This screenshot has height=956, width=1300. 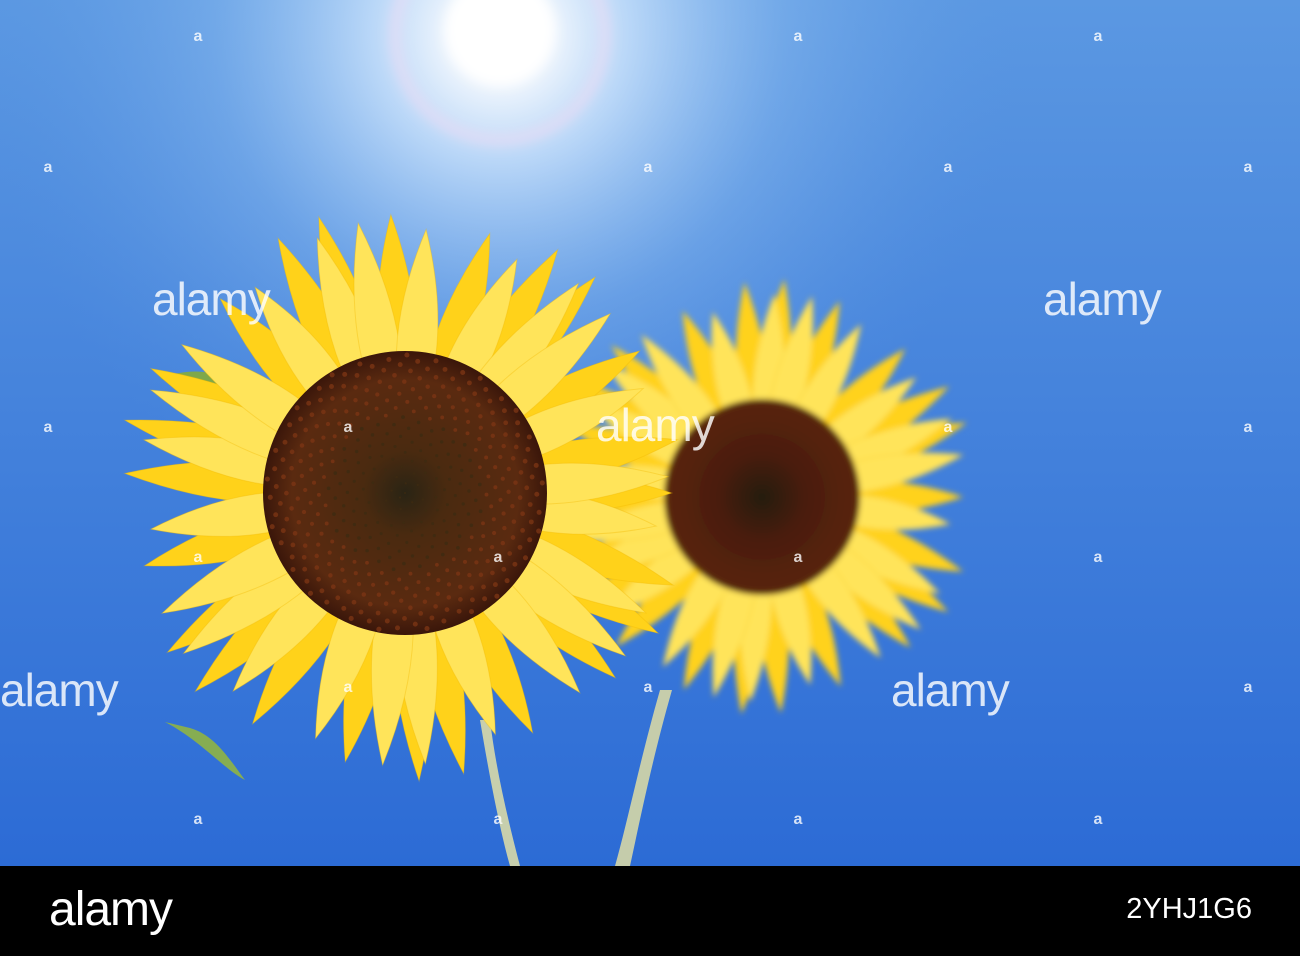 What do you see at coordinates (762, 497) in the screenshot?
I see `flower-disk` at bounding box center [762, 497].